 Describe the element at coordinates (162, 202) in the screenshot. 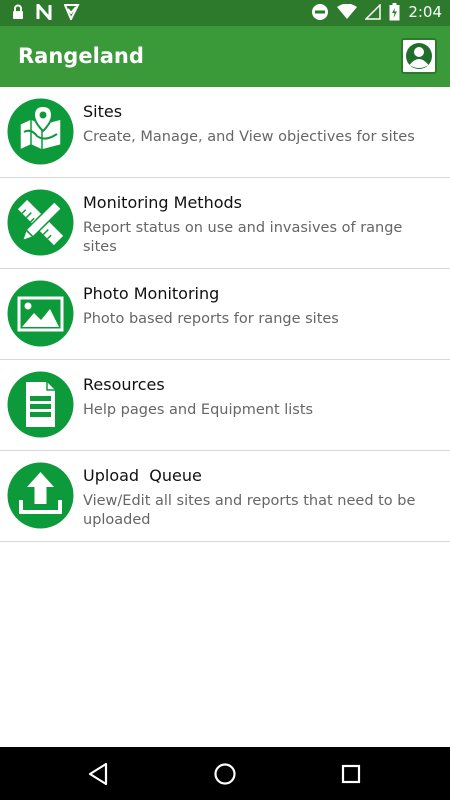

I see `menu-item-title: Monitoring Methods` at that location.